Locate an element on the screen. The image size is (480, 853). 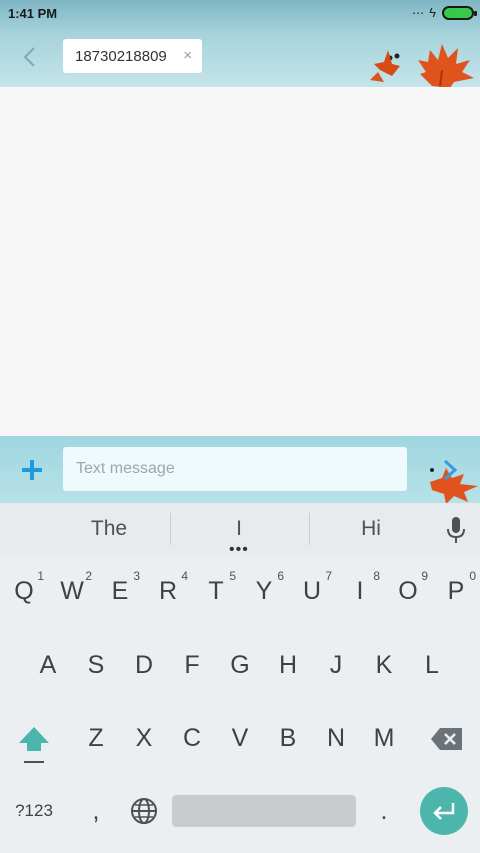
comma-key: , is located at coordinates (96, 811).